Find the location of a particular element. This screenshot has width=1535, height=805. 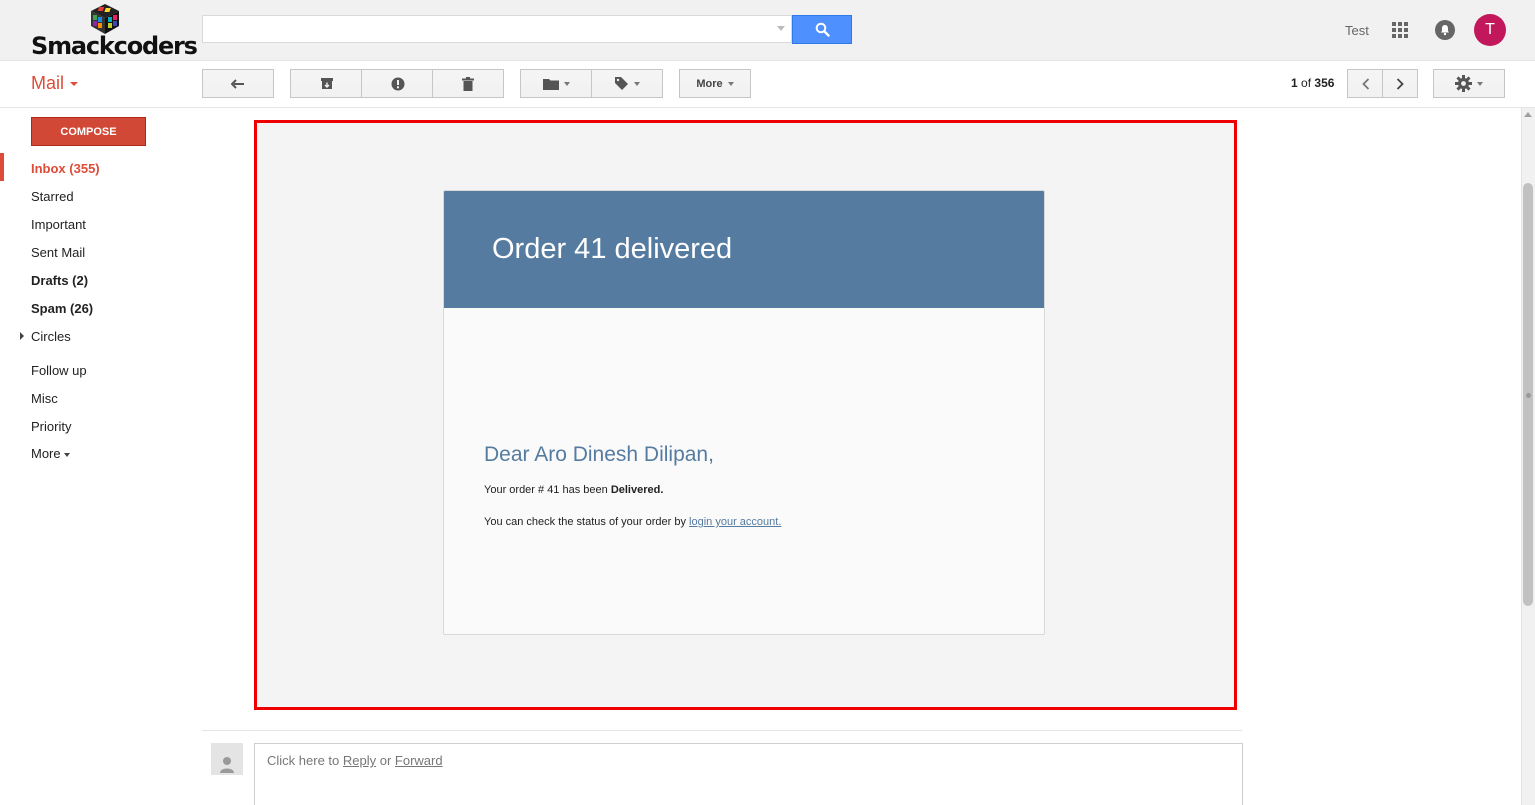

search-input is located at coordinates (497, 29).